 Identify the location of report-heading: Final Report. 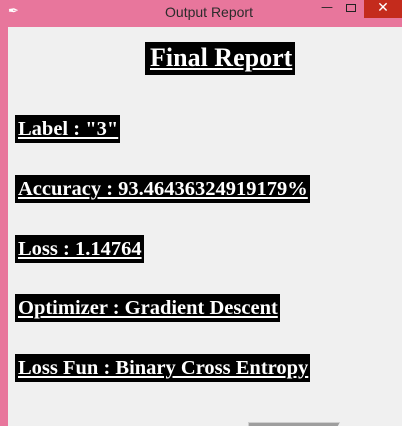
(220, 58).